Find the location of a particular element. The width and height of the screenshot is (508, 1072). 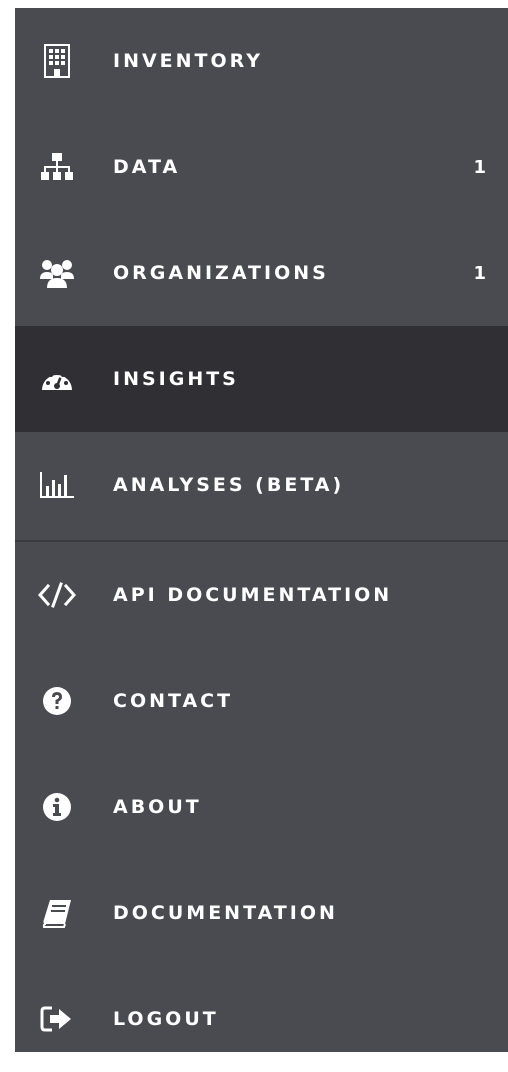

nav-label-contact: CONTACT is located at coordinates (173, 701).